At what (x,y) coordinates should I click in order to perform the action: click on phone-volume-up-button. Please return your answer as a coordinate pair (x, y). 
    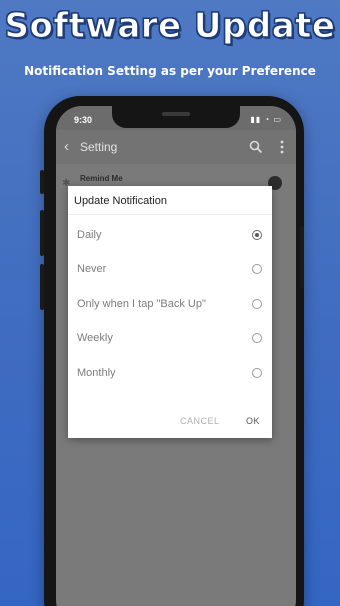
    Looking at the image, I should click on (42, 233).